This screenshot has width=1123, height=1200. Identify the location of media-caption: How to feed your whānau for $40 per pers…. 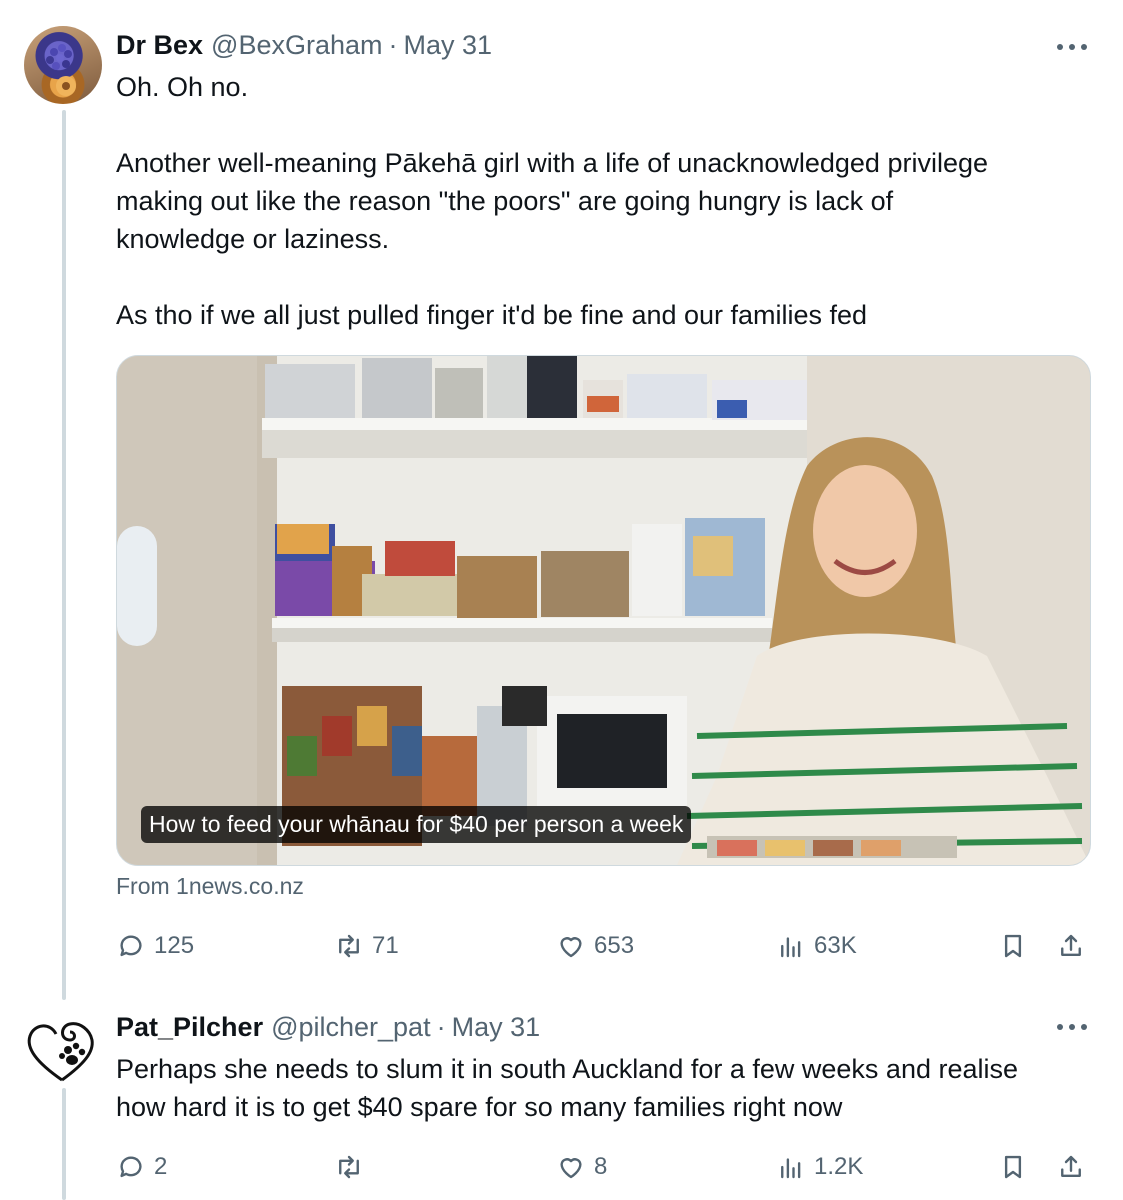
(416, 824).